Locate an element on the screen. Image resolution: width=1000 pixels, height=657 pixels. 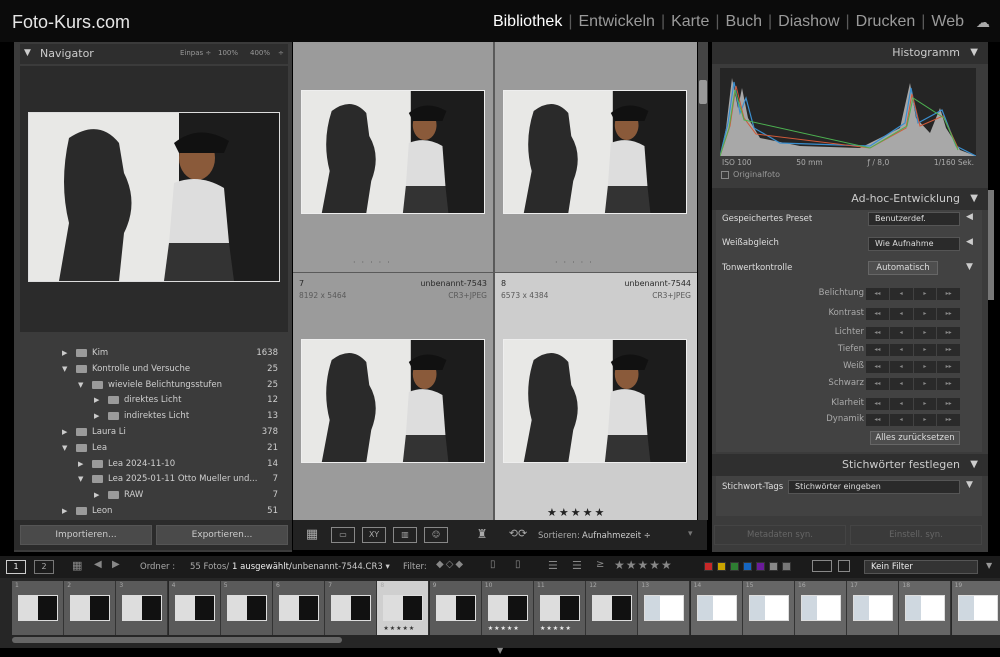
filmstrip-frame: 5 is located at coordinates (246, 608).